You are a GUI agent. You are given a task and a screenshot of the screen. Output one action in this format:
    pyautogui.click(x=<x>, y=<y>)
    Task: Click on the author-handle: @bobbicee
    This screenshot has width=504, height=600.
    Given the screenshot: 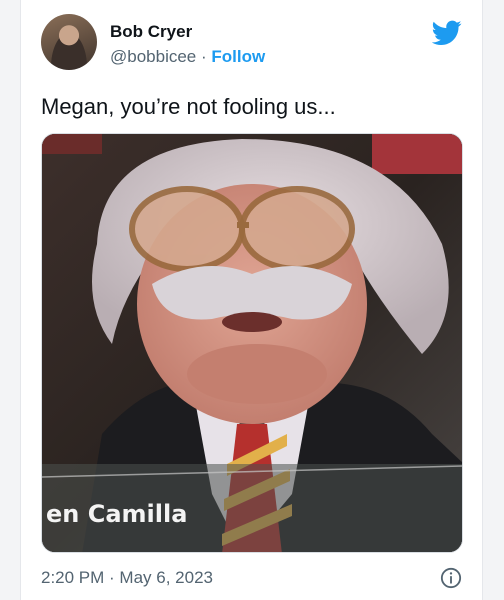 What is the action you would take?
    pyautogui.click(x=153, y=56)
    